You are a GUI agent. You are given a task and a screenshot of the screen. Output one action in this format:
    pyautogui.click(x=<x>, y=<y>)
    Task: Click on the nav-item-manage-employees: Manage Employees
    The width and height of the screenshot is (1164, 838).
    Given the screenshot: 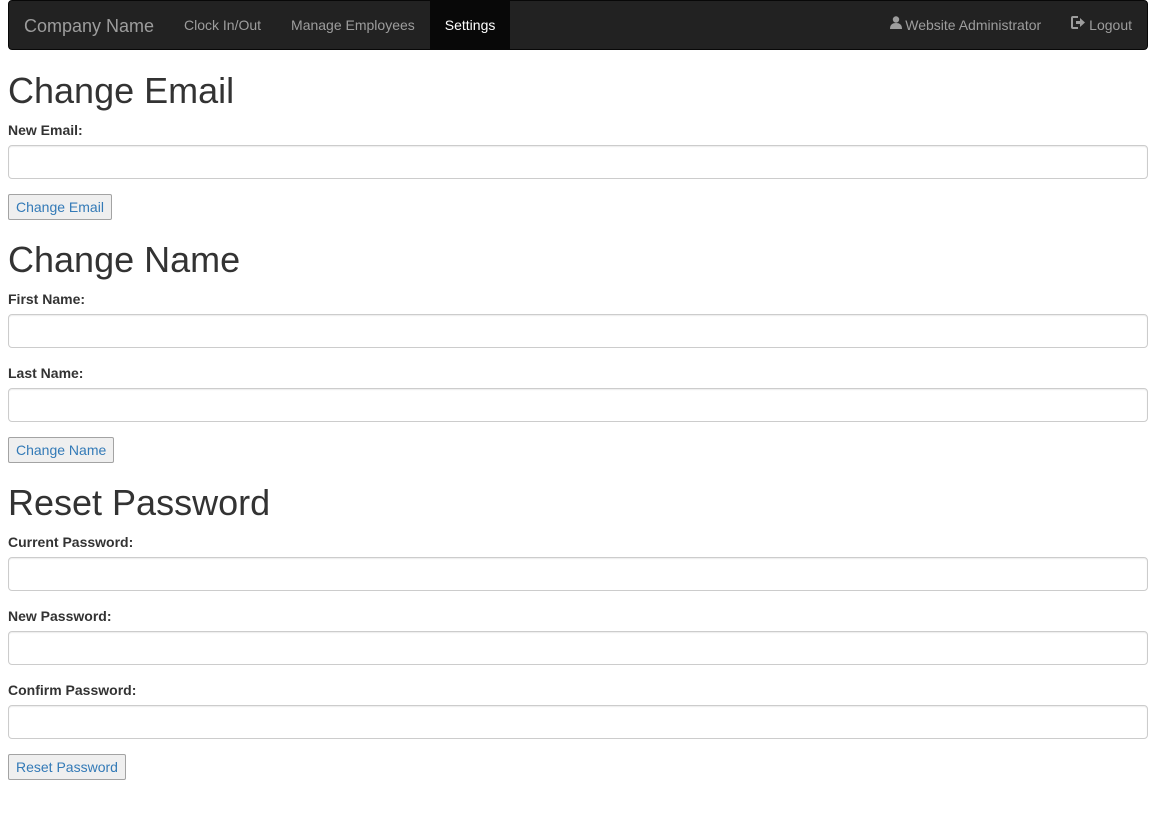 What is the action you would take?
    pyautogui.click(x=353, y=25)
    